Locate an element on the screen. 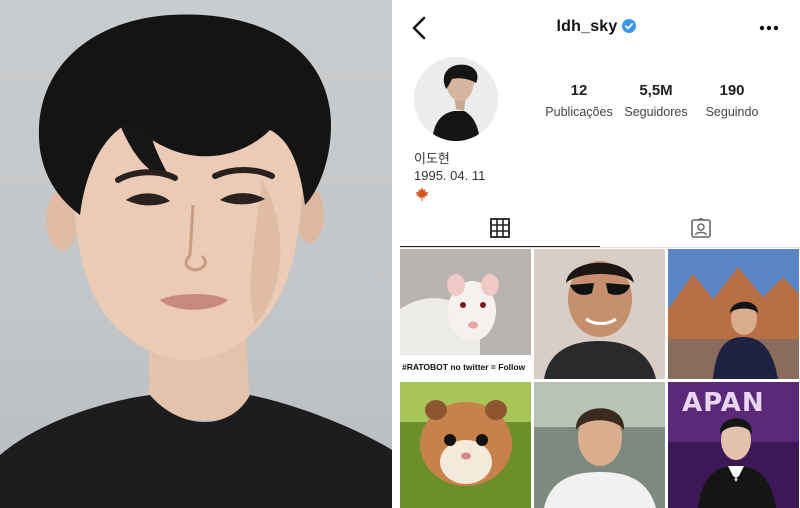 The height and width of the screenshot is (508, 800). avatar-image is located at coordinates (456, 99).